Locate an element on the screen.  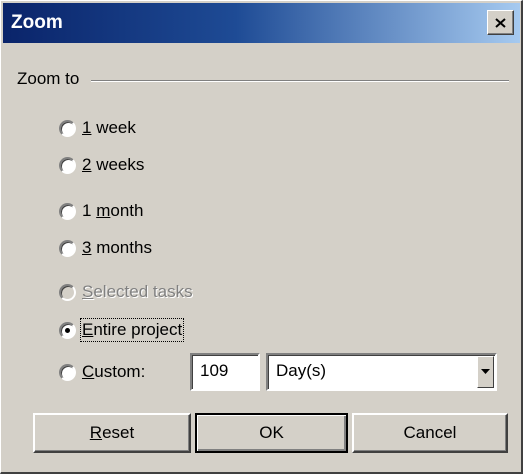
reset-button-label: Reset is located at coordinates (112, 432).